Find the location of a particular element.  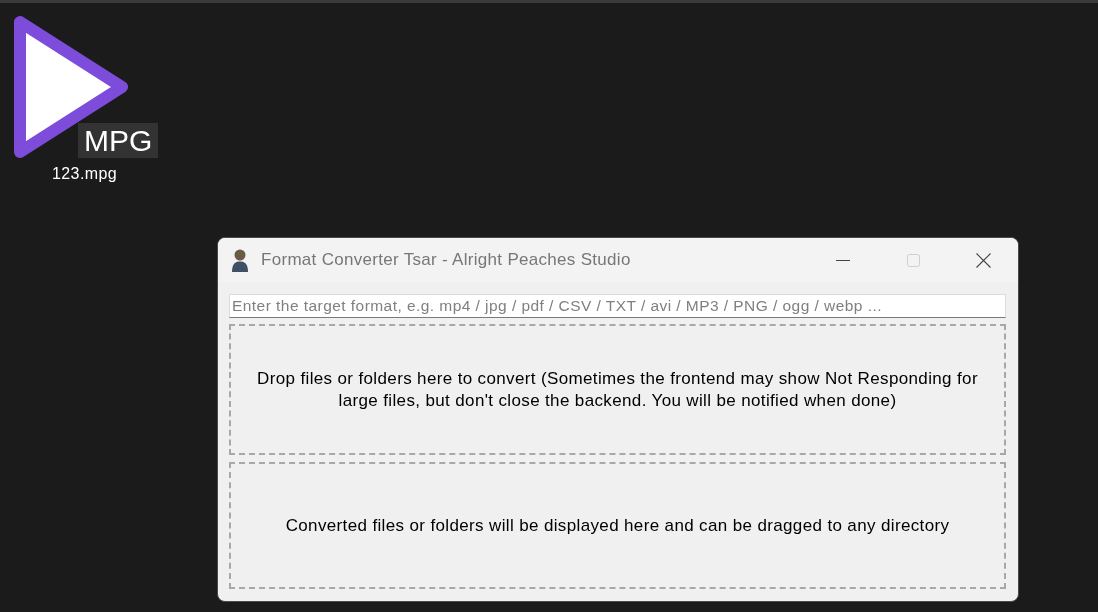

person-silhouette-icon is located at coordinates (240, 260).